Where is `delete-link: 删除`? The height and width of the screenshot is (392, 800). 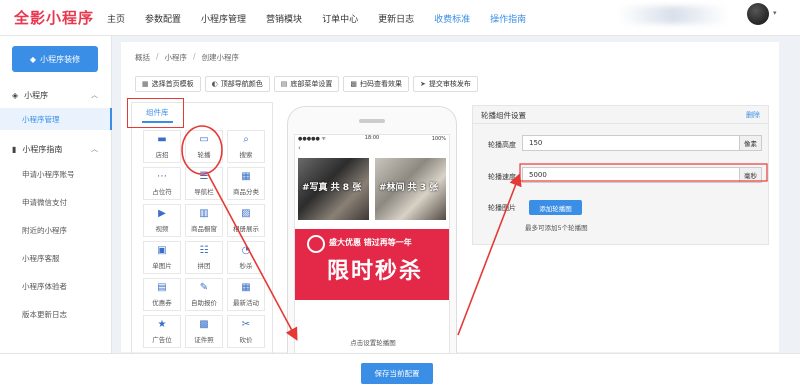
delete-link: 删除 is located at coordinates (753, 115).